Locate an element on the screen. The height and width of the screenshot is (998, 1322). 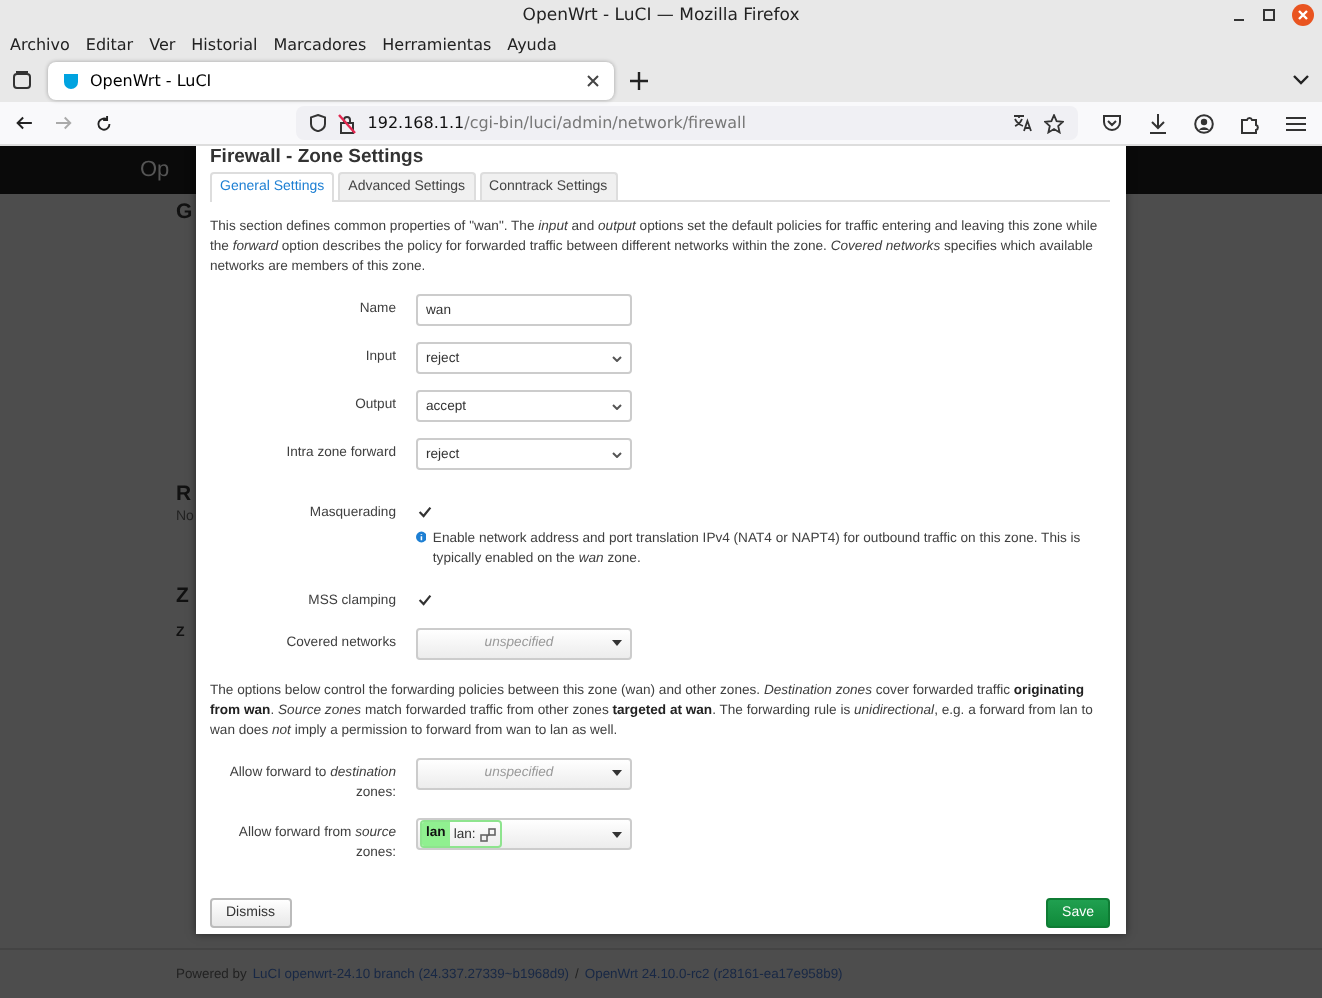
window-title: OpenWrt - LuCI — Mozilla Firefox is located at coordinates (661, 15).